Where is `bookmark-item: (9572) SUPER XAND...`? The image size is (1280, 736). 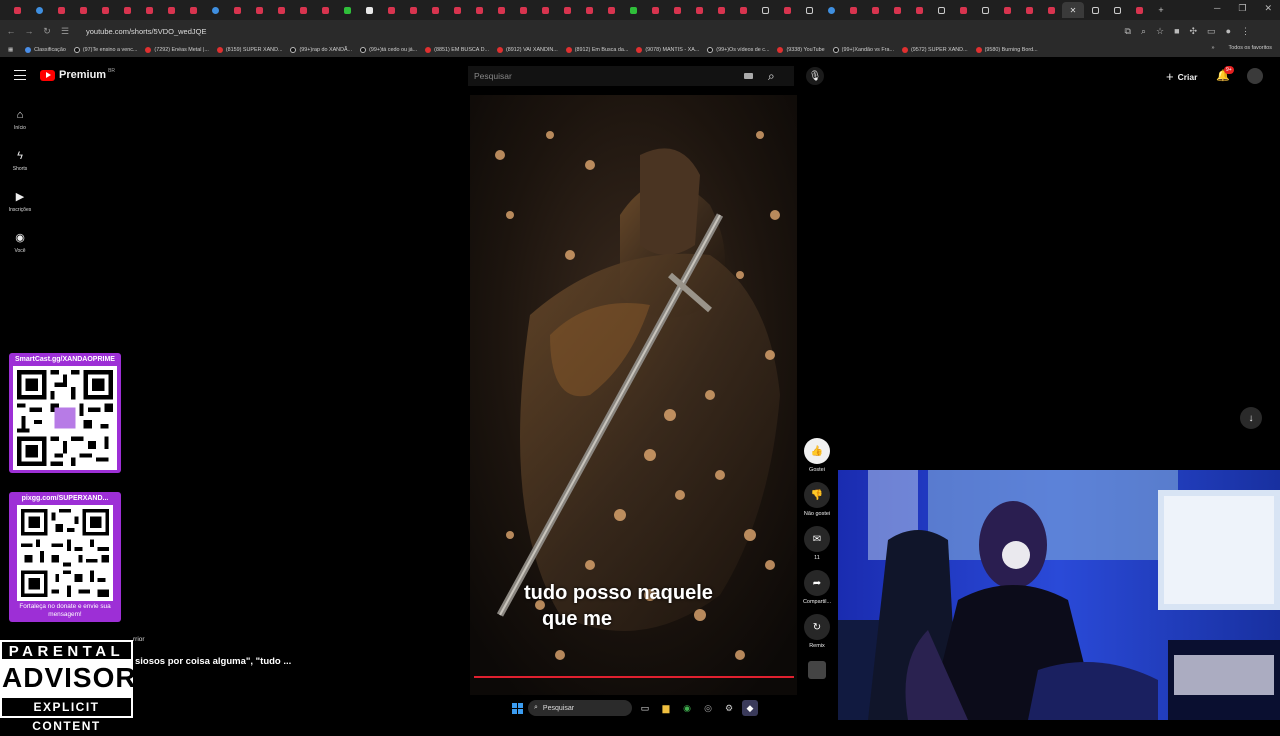
bookmark-item: (9572) SUPER XAND... is located at coordinates (934, 49).